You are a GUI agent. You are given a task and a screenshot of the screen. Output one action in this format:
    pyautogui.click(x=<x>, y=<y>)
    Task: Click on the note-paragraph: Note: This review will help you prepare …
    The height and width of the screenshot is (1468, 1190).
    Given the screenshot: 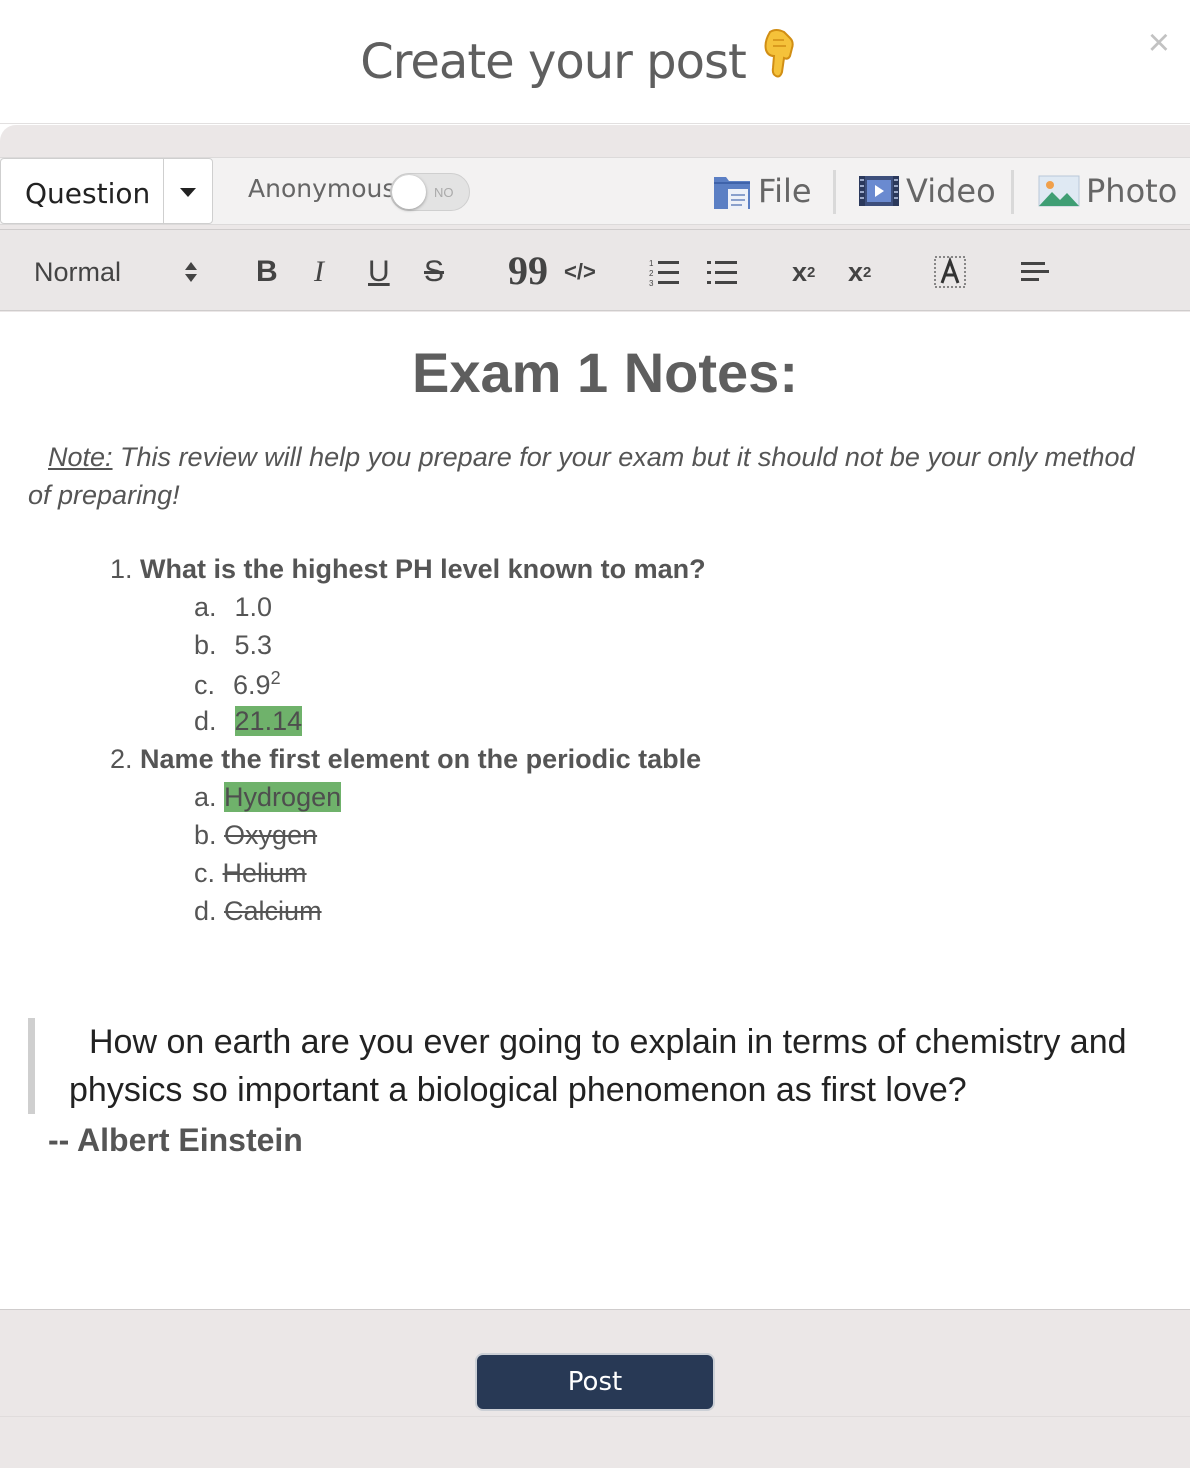 What is the action you would take?
    pyautogui.click(x=588, y=476)
    